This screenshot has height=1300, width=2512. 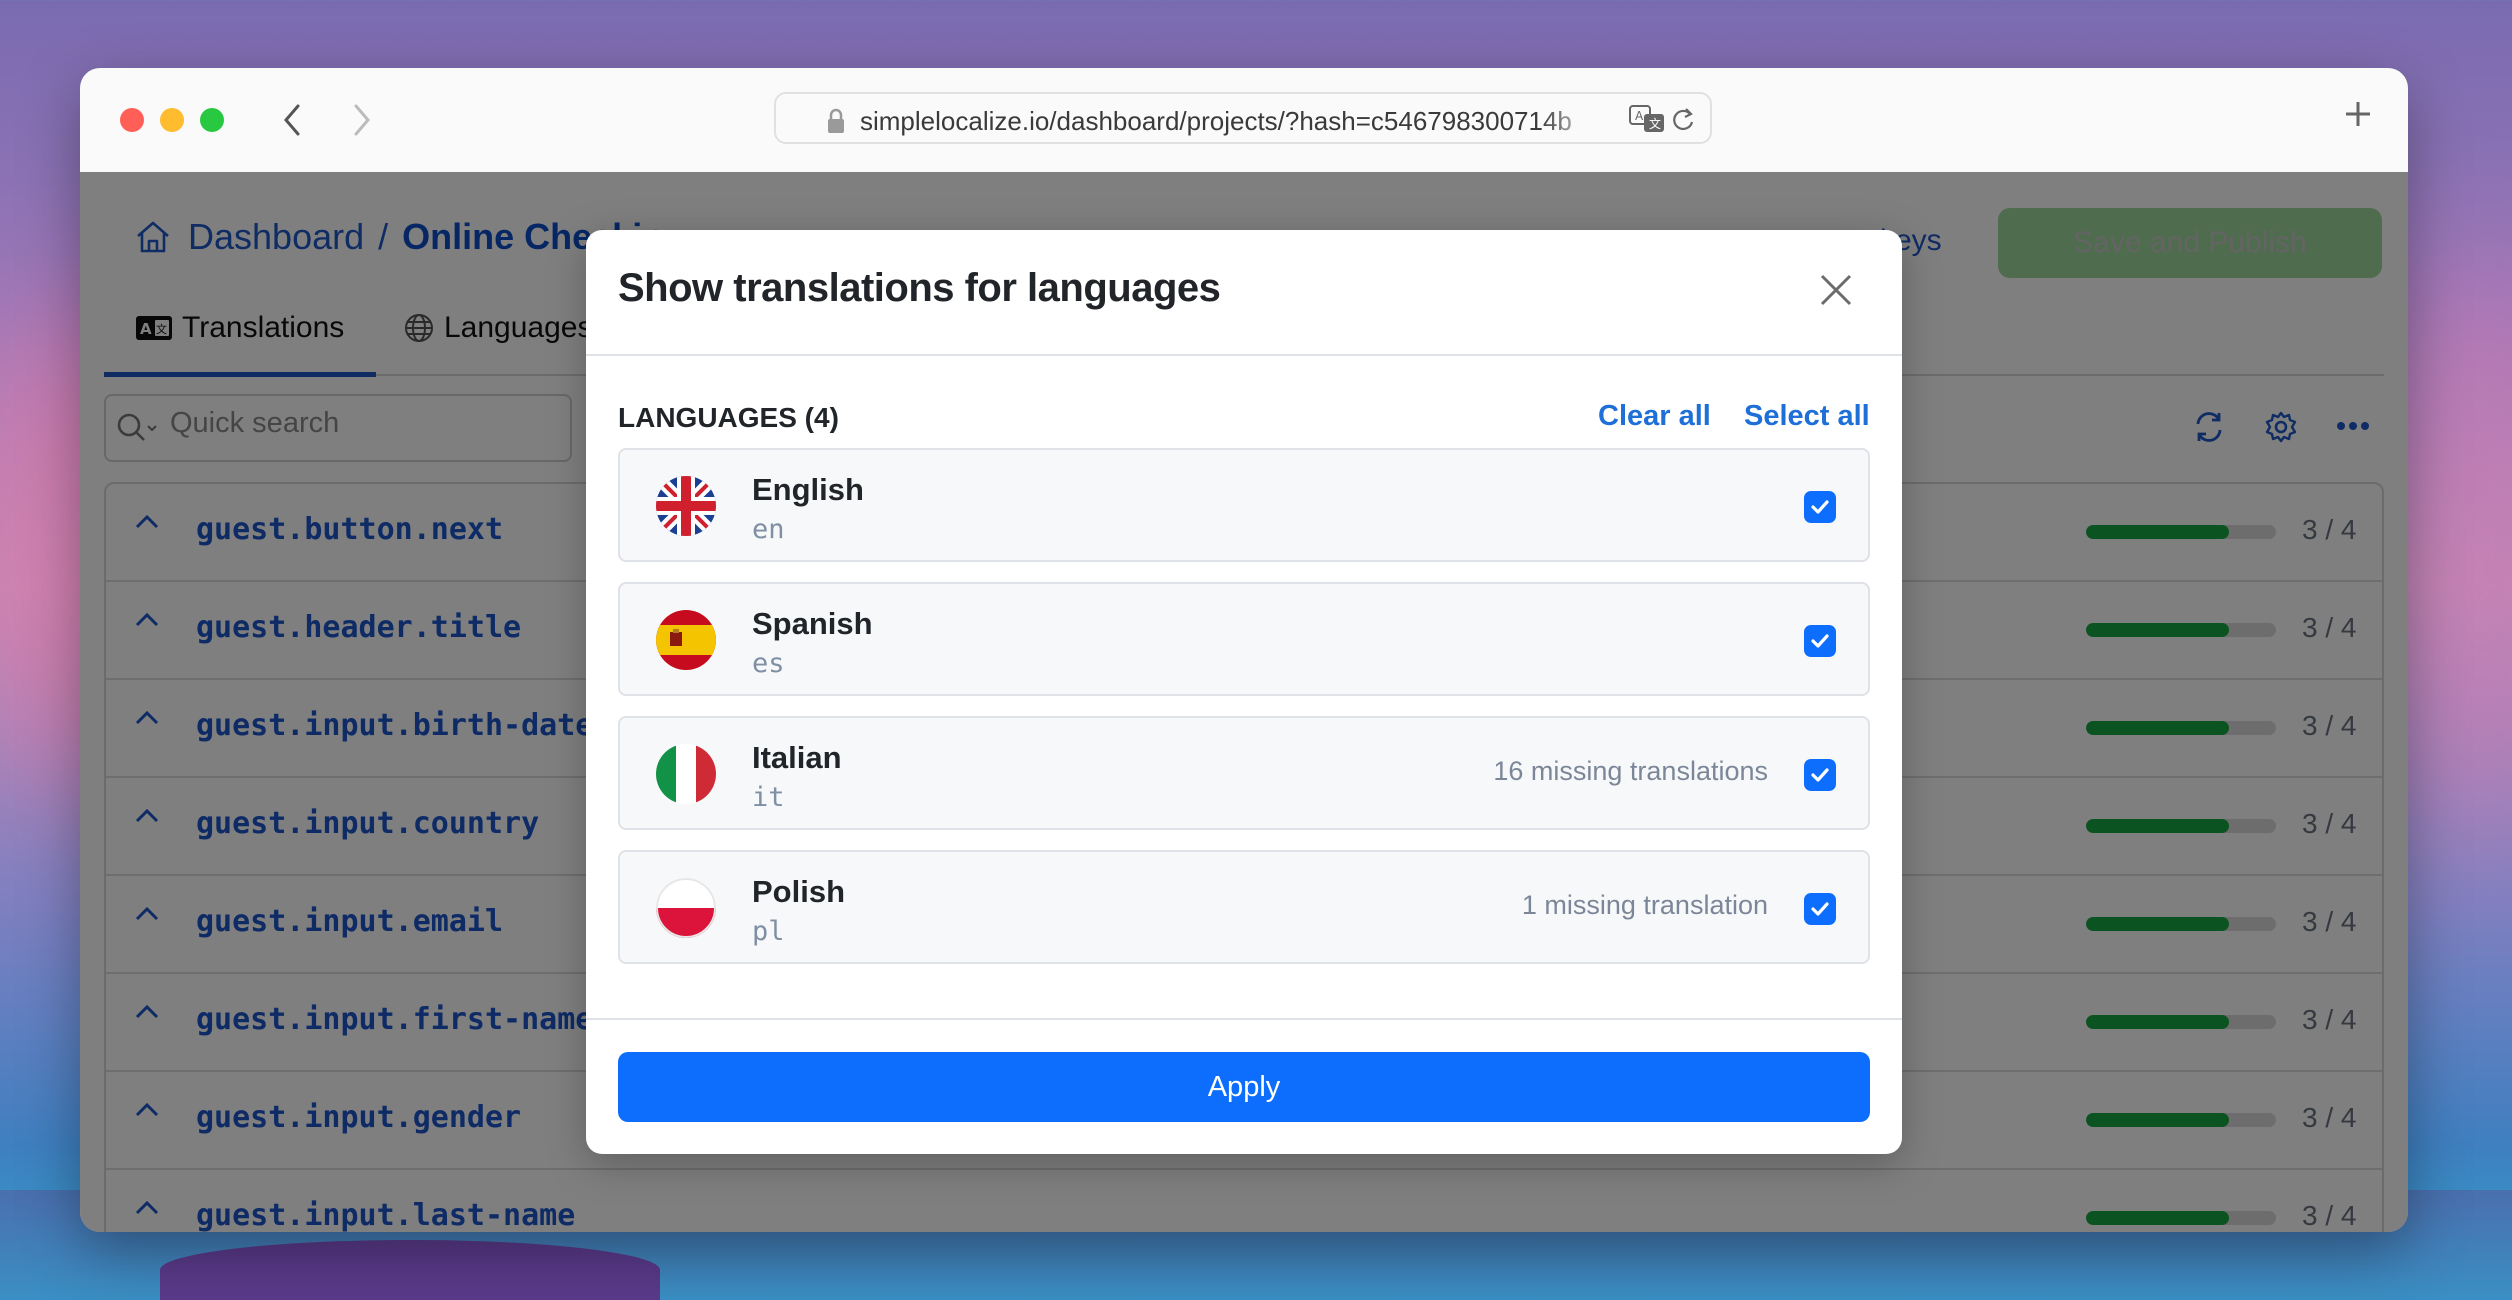 What do you see at coordinates (1244, 293) in the screenshot?
I see `modal-header: Show translations for languages` at bounding box center [1244, 293].